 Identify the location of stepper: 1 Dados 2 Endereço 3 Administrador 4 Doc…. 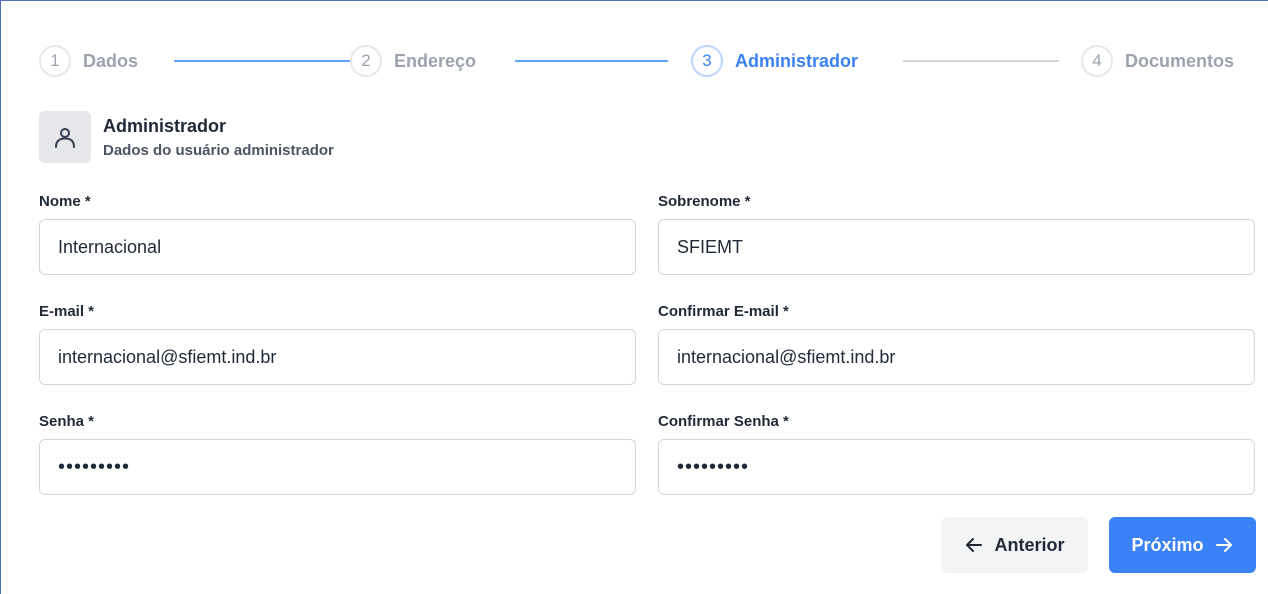
(649, 61).